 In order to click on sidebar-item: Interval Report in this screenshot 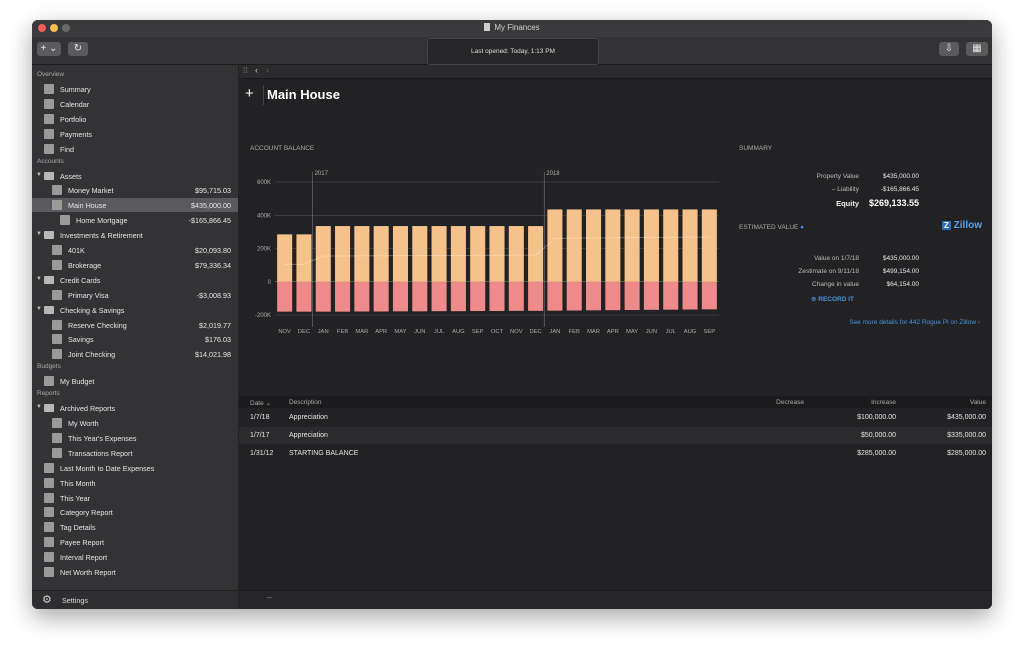, I will do `click(135, 557)`.